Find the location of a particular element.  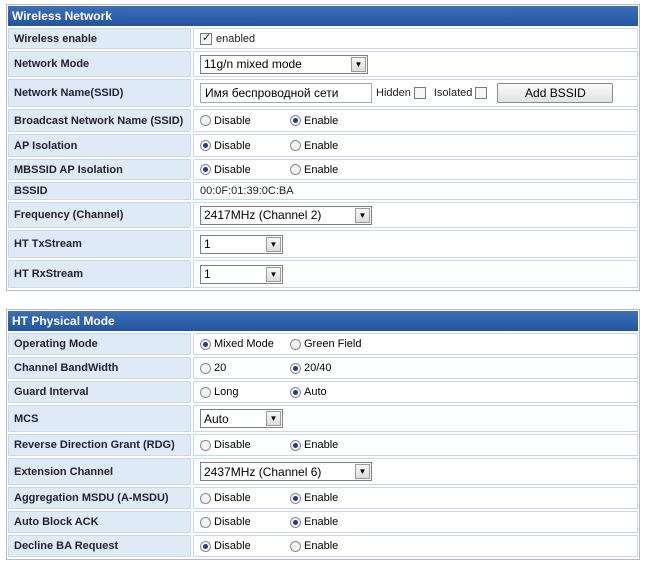

guard-auto-option: Auto is located at coordinates (308, 392).